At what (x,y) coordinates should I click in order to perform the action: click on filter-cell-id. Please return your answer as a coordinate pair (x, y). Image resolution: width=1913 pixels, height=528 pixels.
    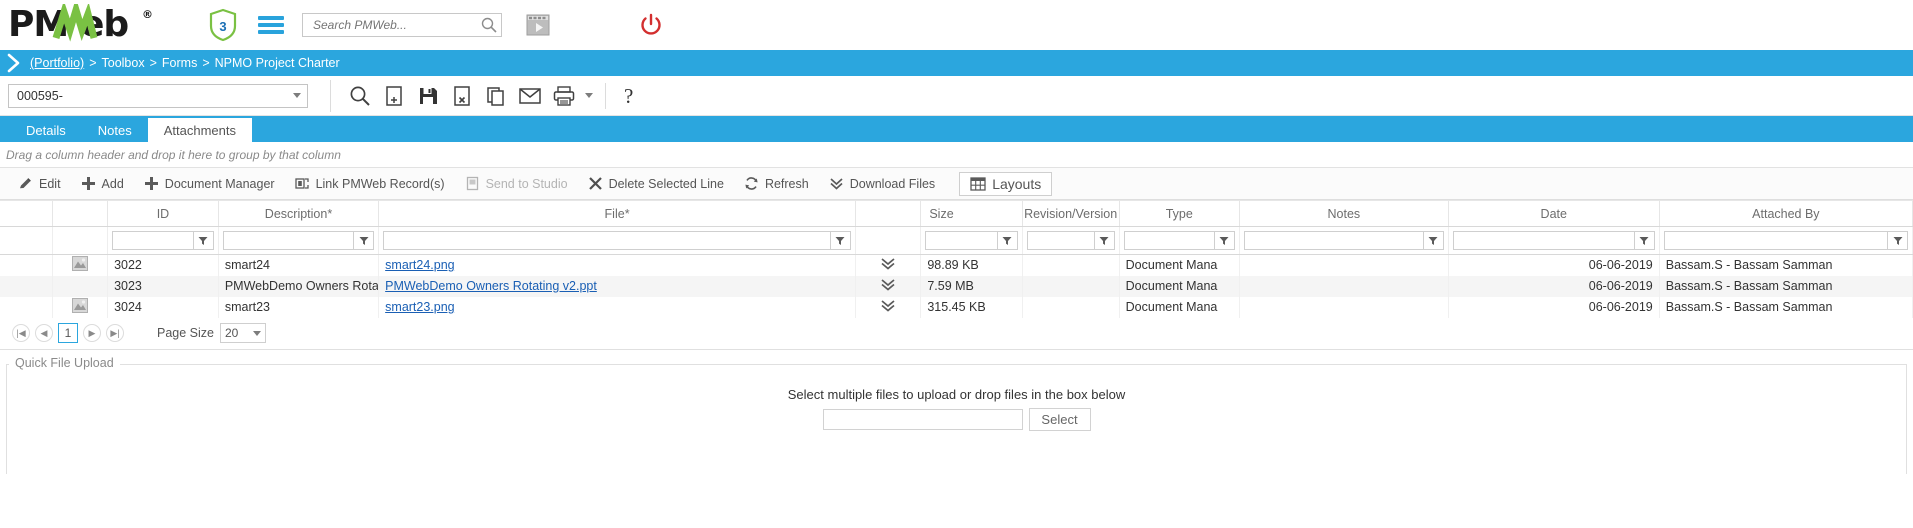
    Looking at the image, I should click on (163, 240).